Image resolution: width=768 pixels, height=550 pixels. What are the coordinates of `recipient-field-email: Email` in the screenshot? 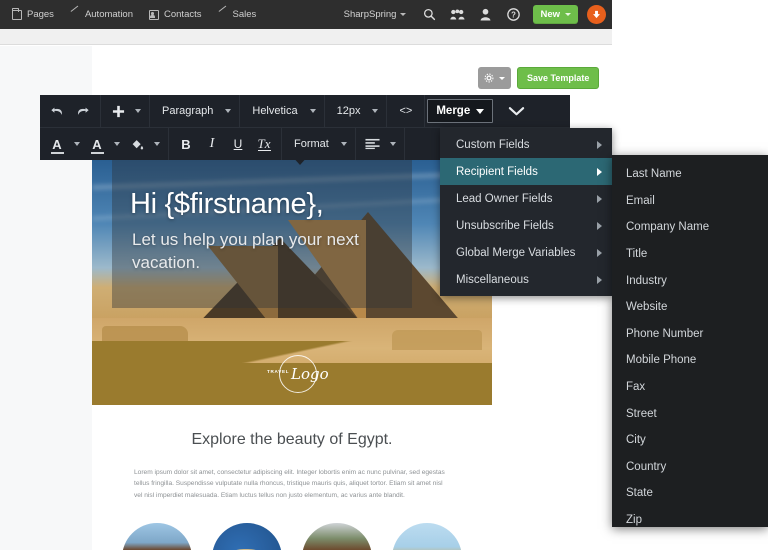 It's located at (690, 201).